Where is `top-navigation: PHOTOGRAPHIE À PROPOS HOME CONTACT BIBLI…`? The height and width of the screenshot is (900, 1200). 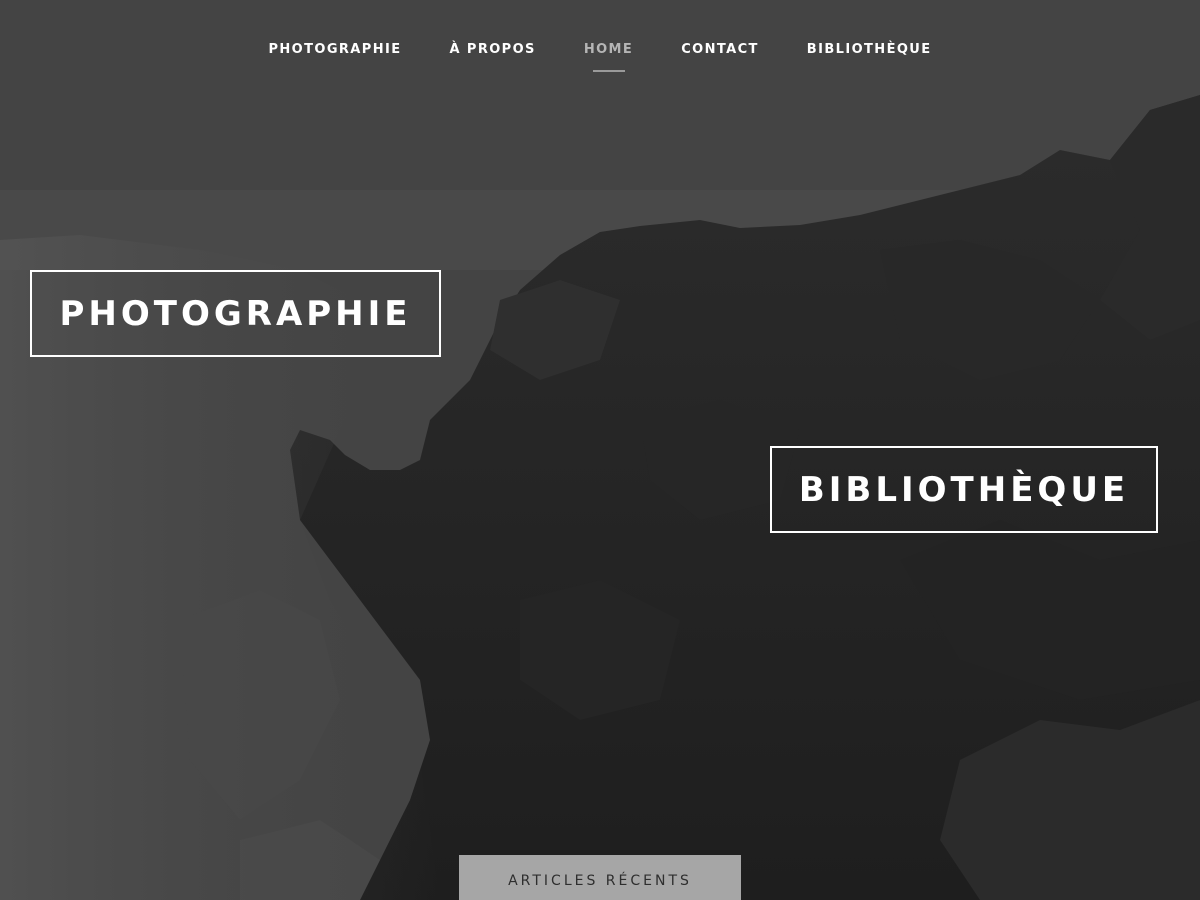
top-navigation: PHOTOGRAPHIE À PROPOS HOME CONTACT BIBLI… is located at coordinates (600, 45).